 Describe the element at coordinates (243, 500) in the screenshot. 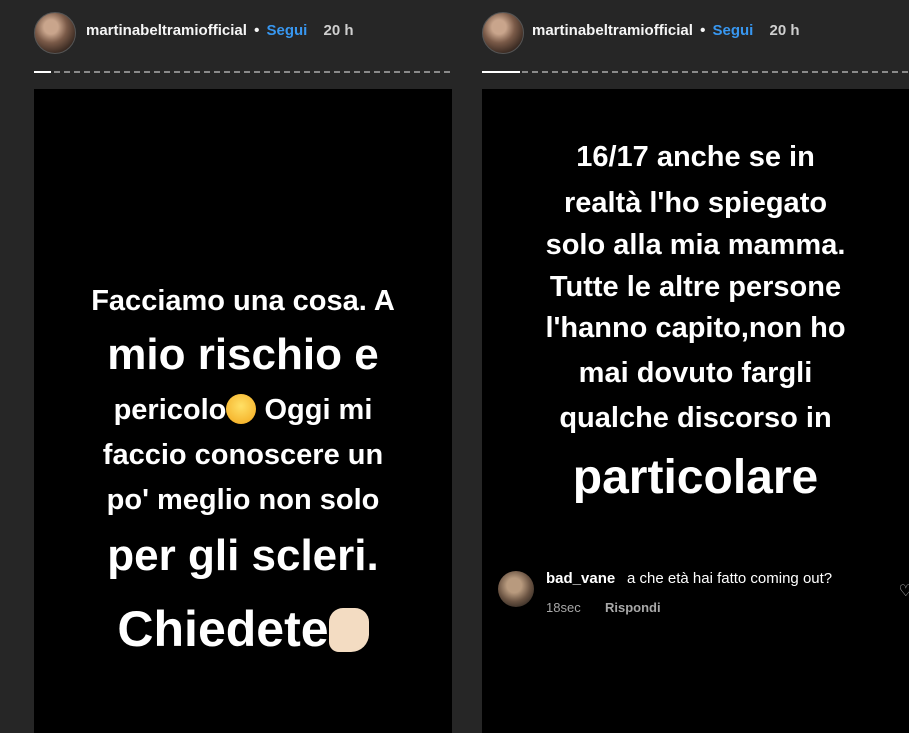

I see `story-text-line: po' meglio non solo` at that location.